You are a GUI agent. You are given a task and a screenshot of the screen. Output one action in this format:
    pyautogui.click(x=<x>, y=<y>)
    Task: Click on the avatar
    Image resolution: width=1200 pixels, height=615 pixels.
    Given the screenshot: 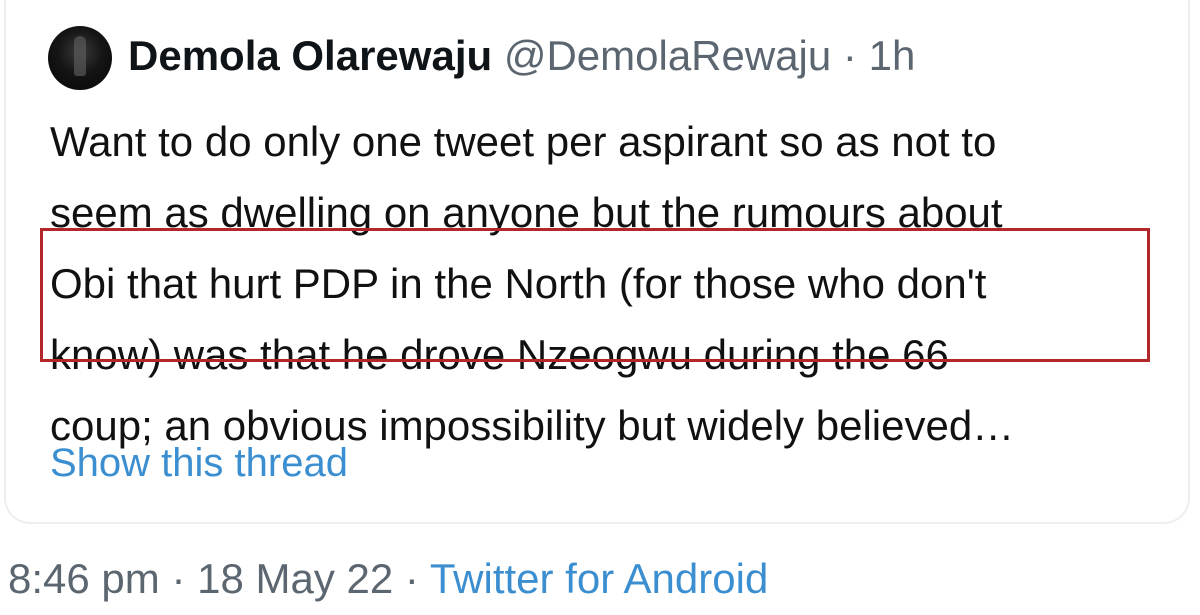 What is the action you would take?
    pyautogui.click(x=80, y=58)
    